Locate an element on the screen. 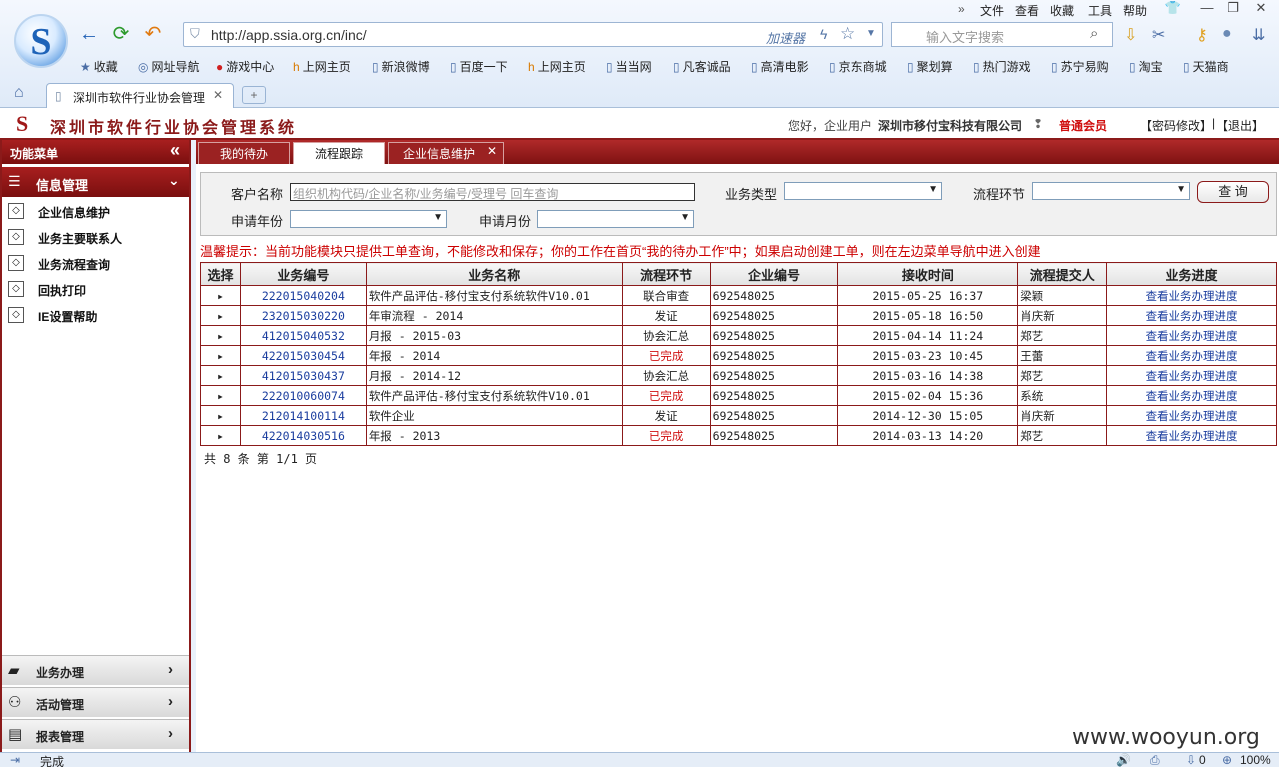 The image size is (1279, 767). menu-view: 查看 is located at coordinates (1027, 10).